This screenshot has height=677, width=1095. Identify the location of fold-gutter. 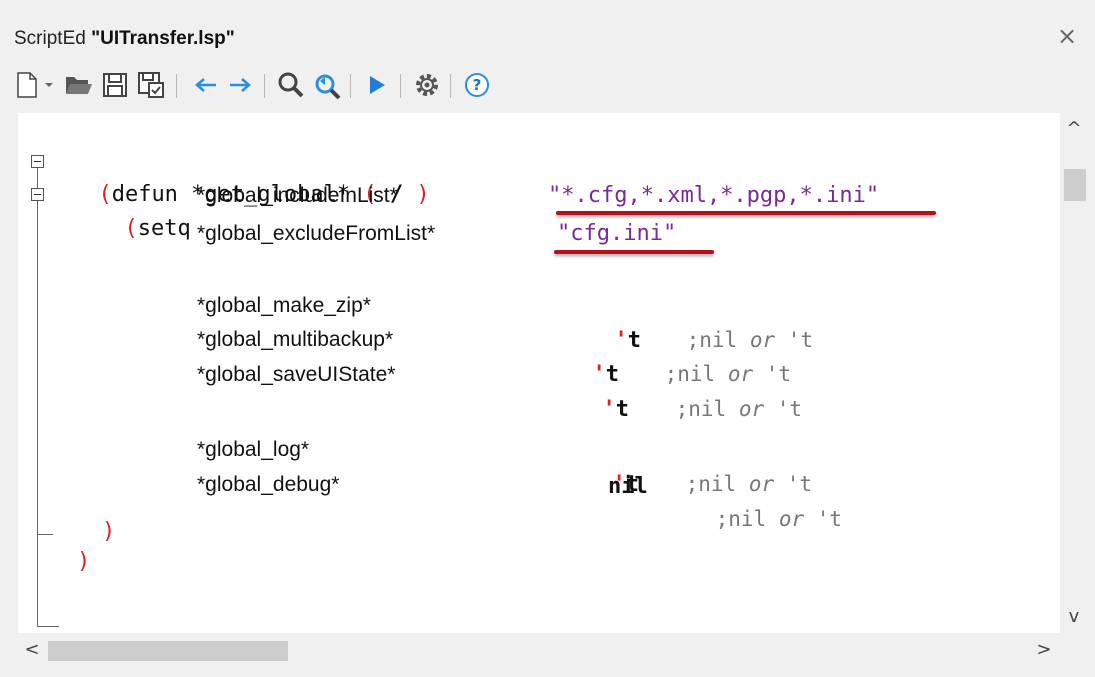
(44, 373).